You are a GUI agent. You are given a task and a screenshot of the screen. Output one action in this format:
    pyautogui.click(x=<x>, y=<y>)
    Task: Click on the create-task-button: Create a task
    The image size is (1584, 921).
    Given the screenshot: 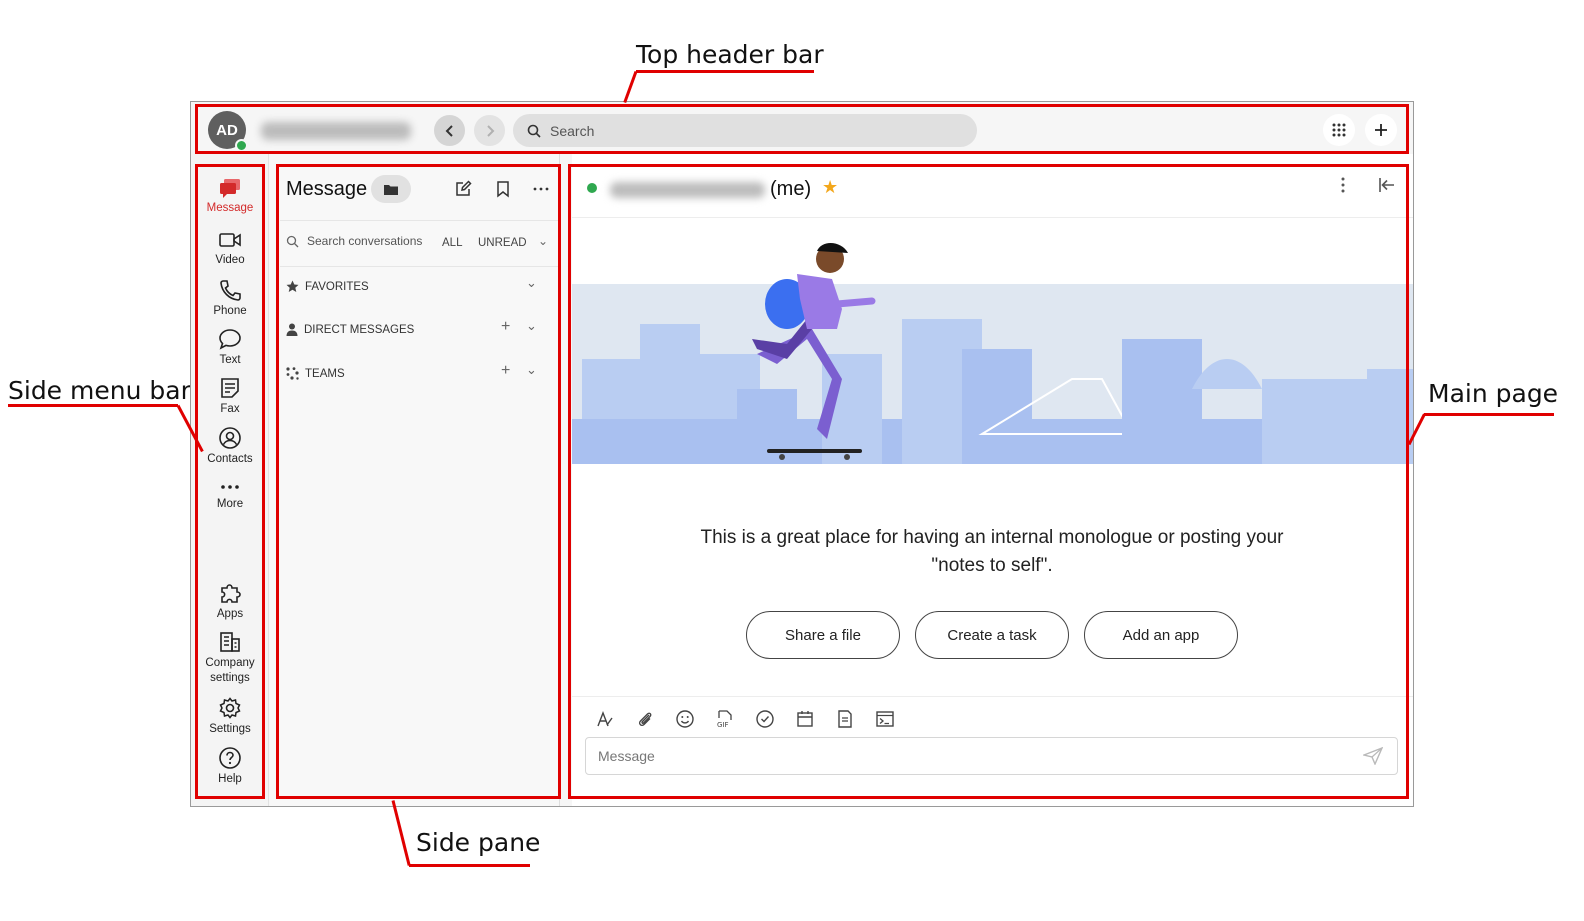 What is the action you would take?
    pyautogui.click(x=992, y=635)
    